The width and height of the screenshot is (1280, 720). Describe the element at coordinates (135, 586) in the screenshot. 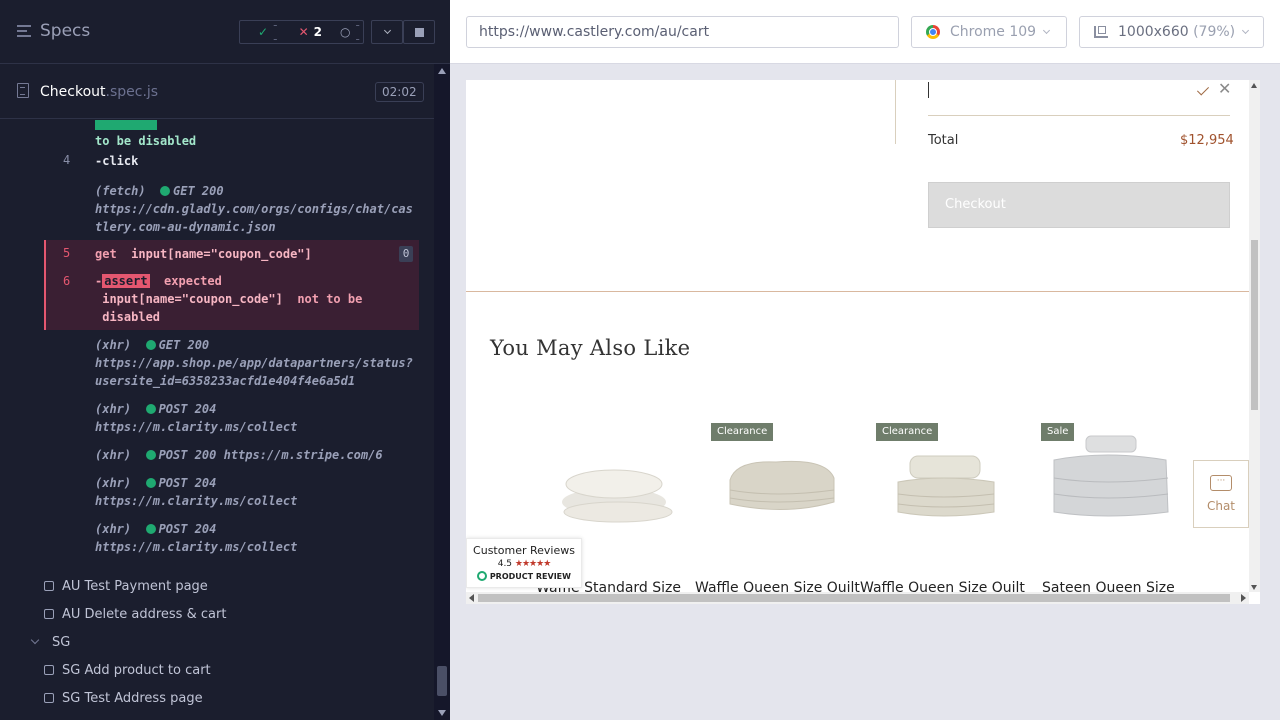

I see `test-label: AU Test Payment page` at that location.